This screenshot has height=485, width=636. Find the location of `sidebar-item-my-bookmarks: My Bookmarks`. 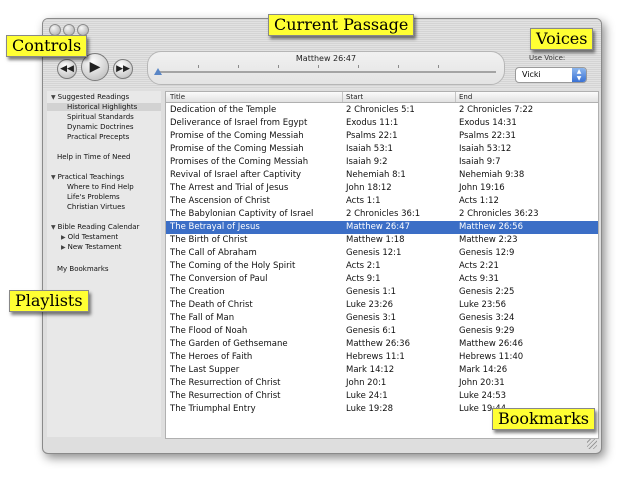

sidebar-item-my-bookmarks: My Bookmarks is located at coordinates (83, 269).